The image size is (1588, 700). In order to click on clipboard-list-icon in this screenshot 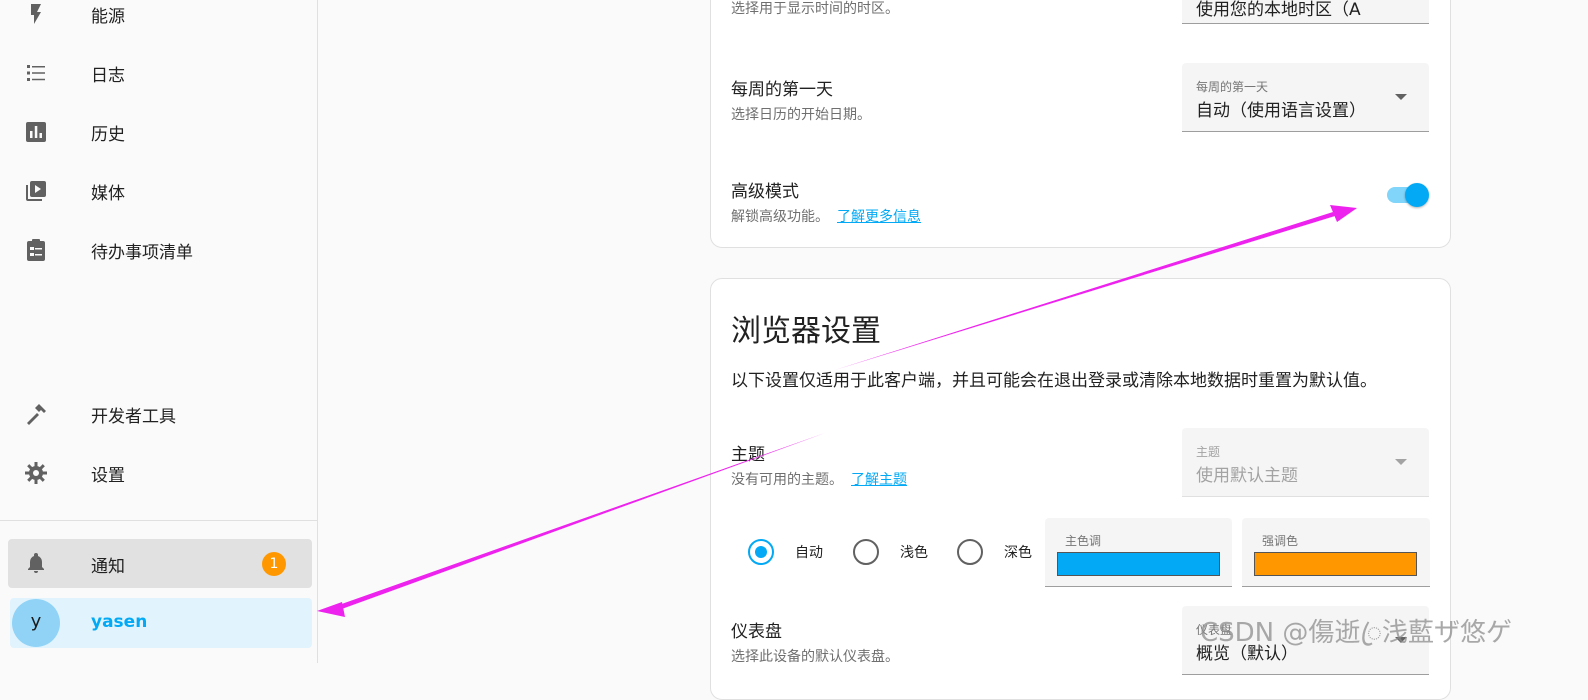, I will do `click(36, 250)`.